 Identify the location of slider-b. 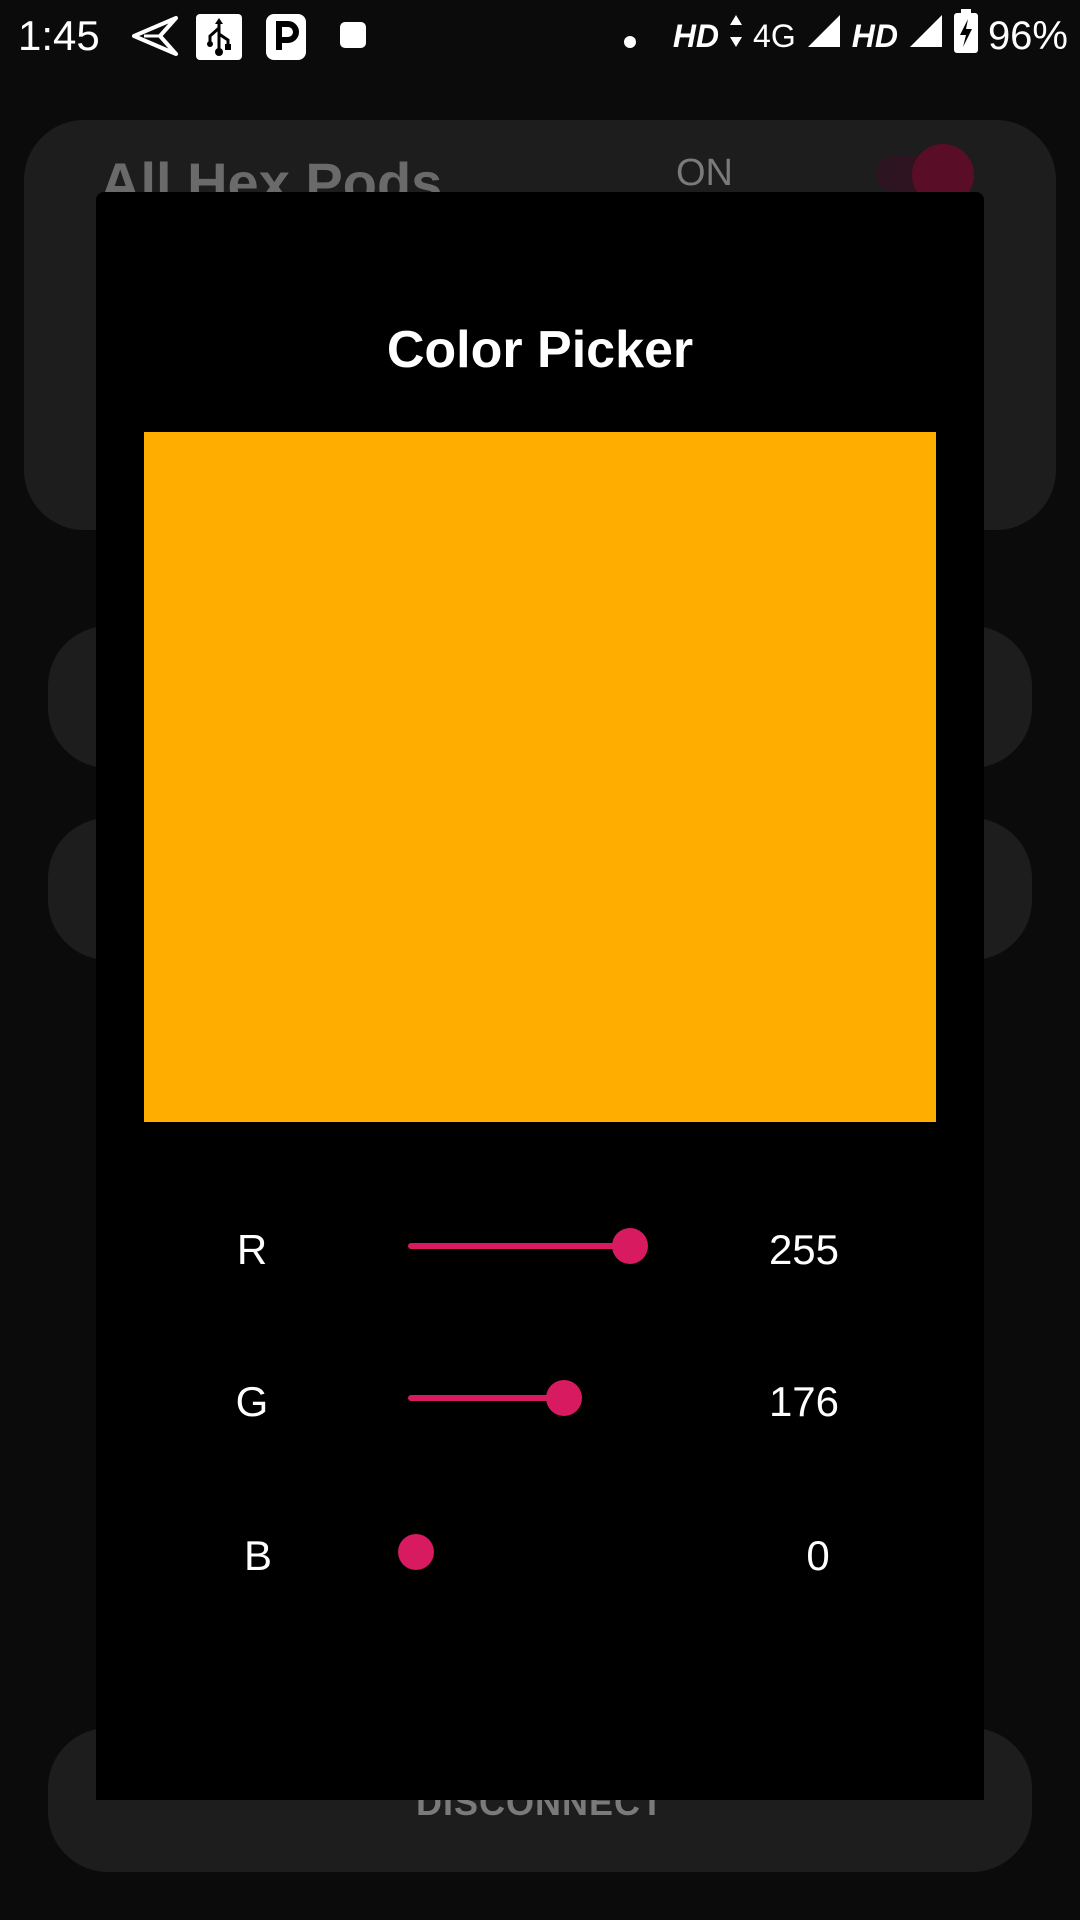
(523, 1552).